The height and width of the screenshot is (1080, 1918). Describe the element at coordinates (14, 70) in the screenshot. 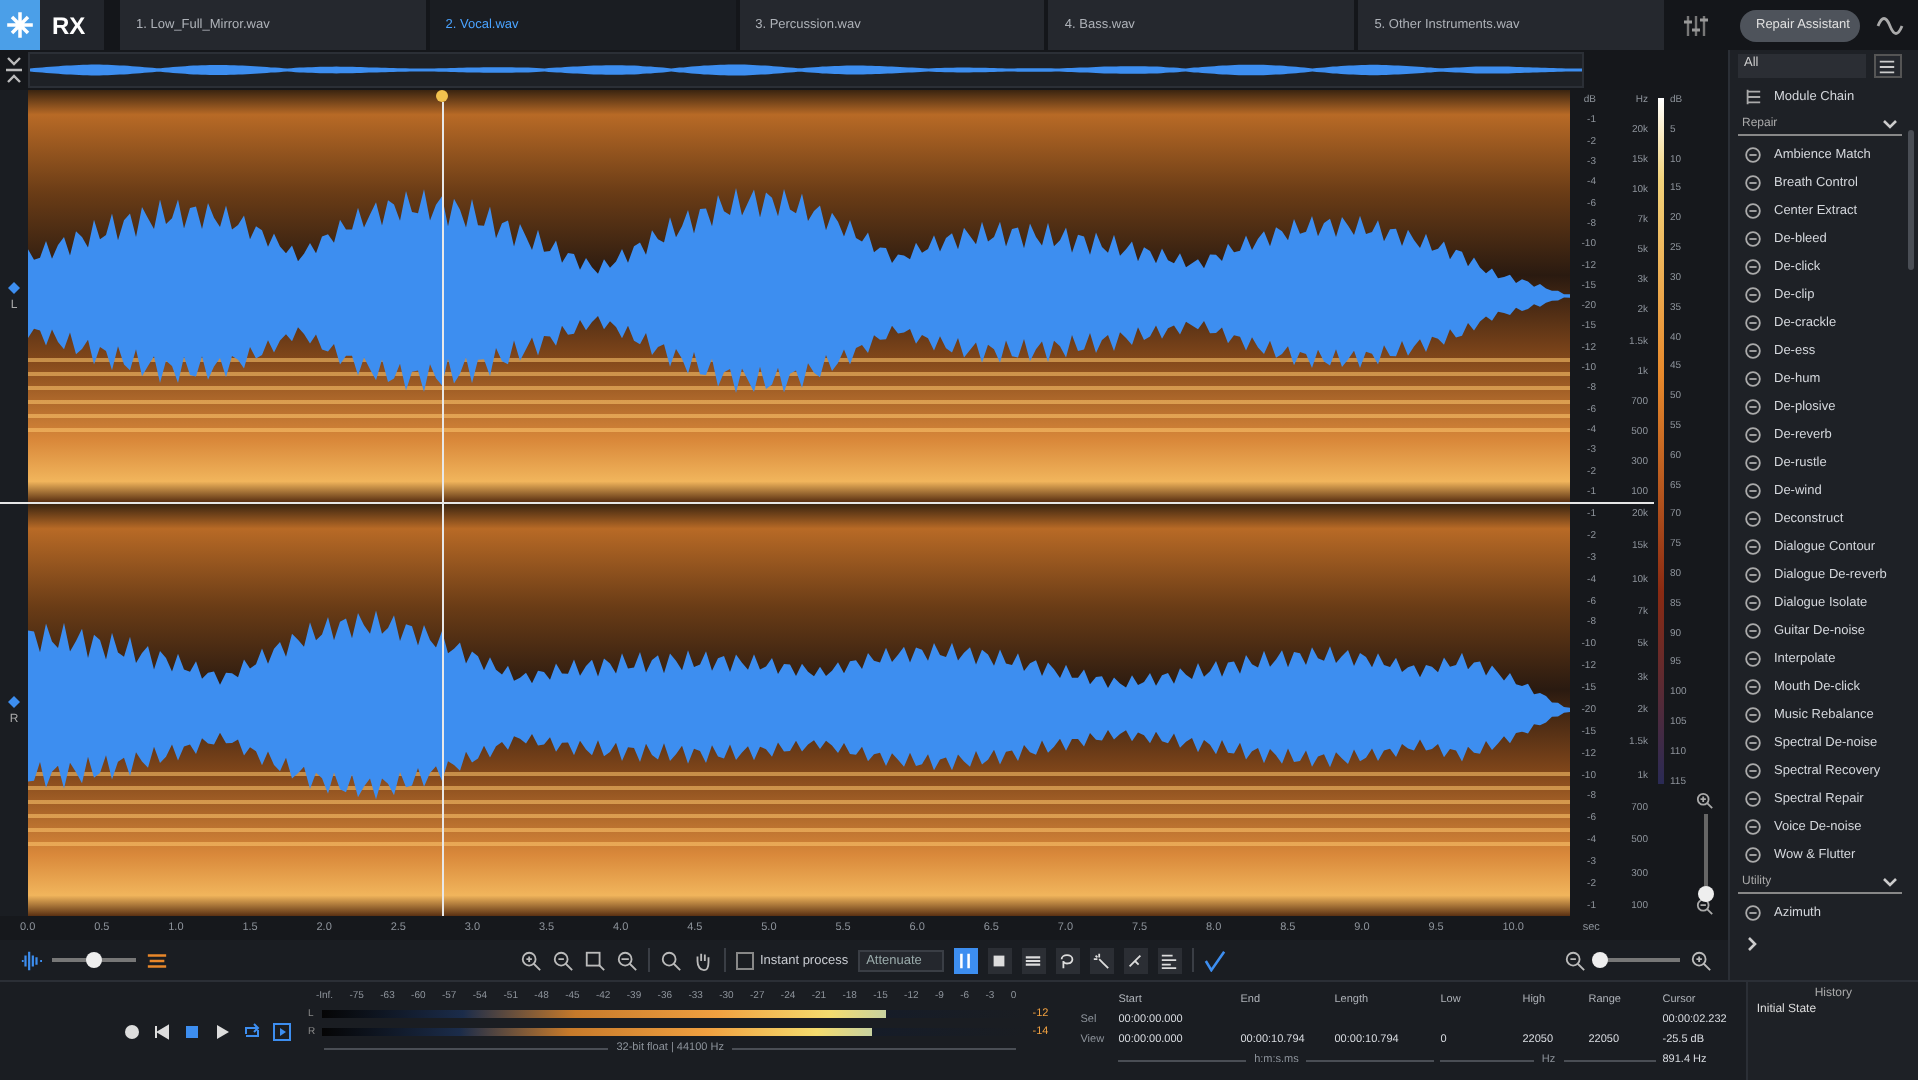

I see `collapse-icon` at that location.